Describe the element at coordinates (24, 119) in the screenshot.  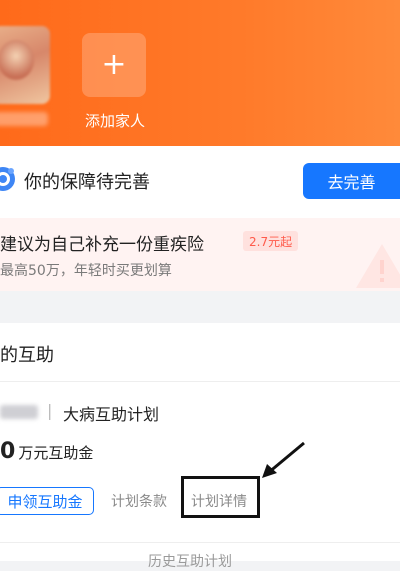
I see `family-member-name-masked` at that location.